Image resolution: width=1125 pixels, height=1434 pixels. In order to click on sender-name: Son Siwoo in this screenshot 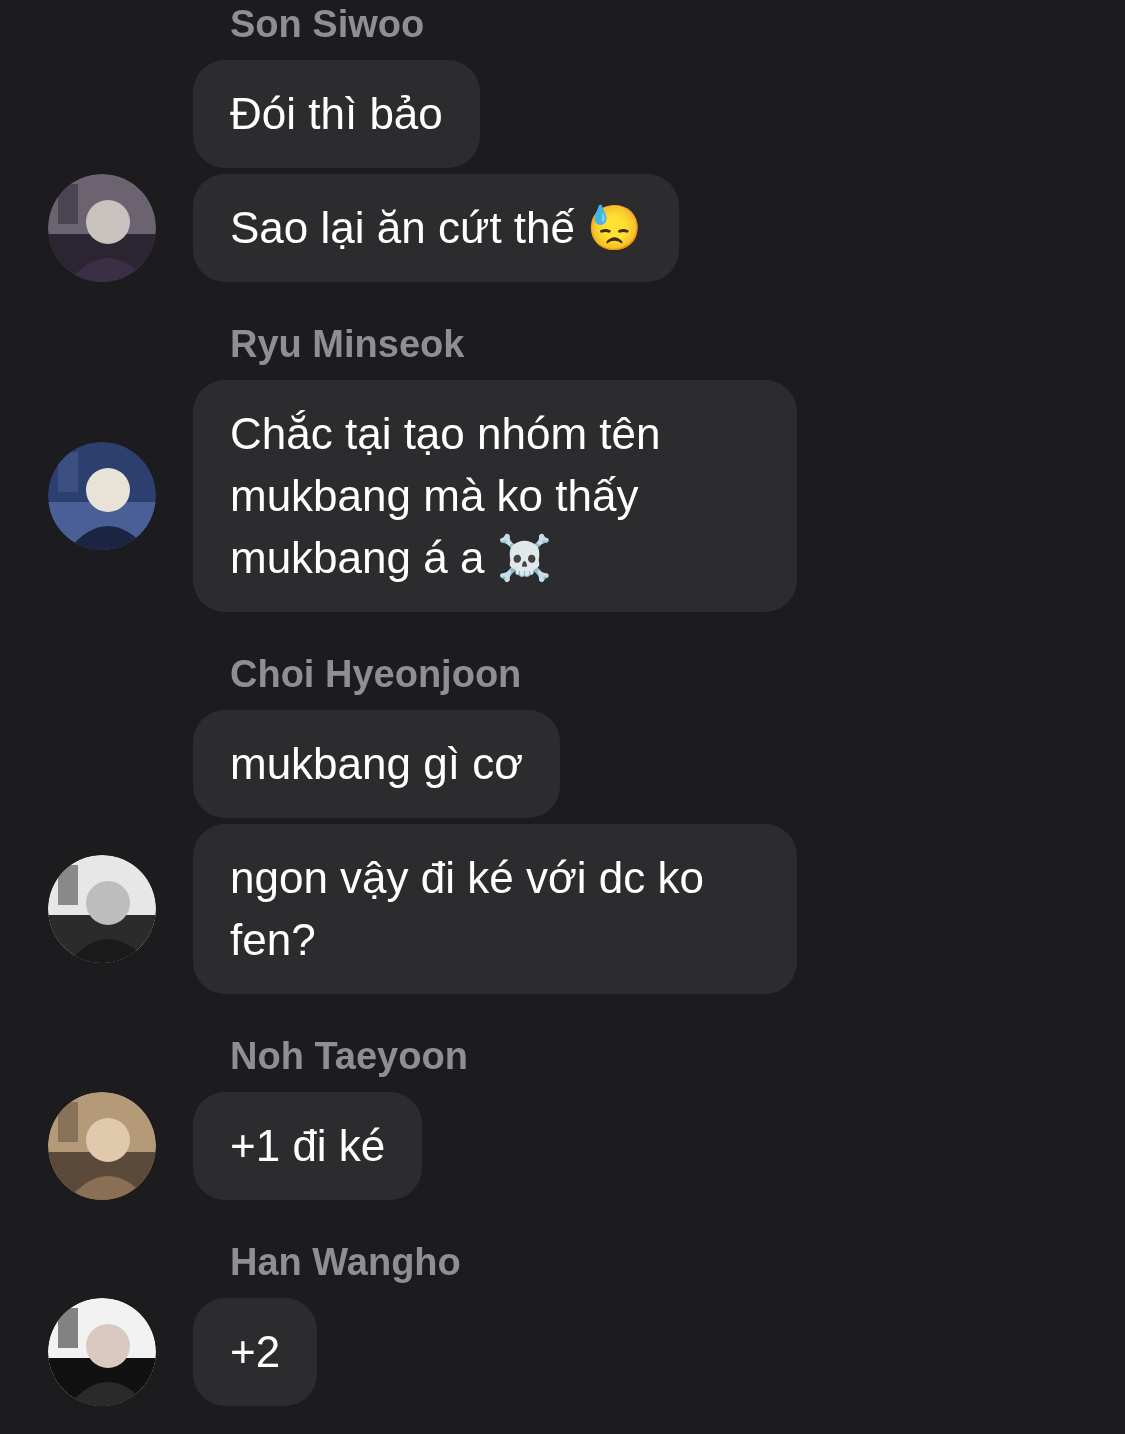, I will do `click(327, 24)`.